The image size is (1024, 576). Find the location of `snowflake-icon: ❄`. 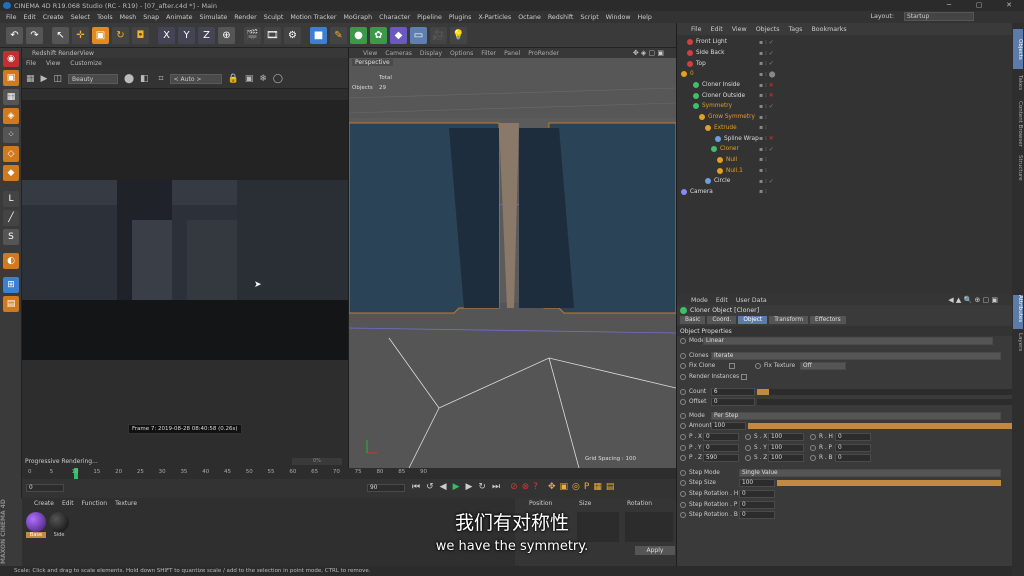

snowflake-icon: ❄ is located at coordinates (263, 79).